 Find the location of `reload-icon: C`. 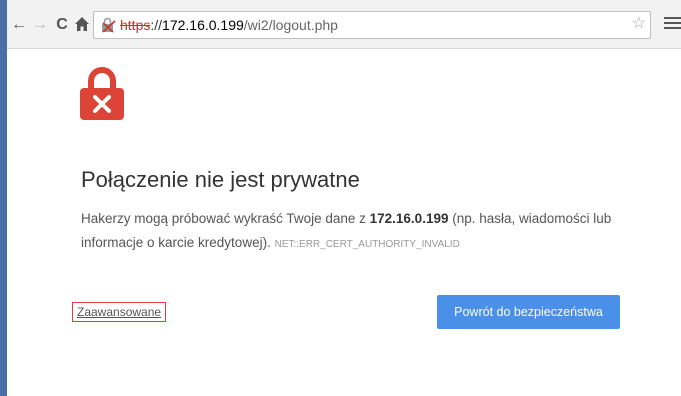

reload-icon: C is located at coordinates (62, 25).